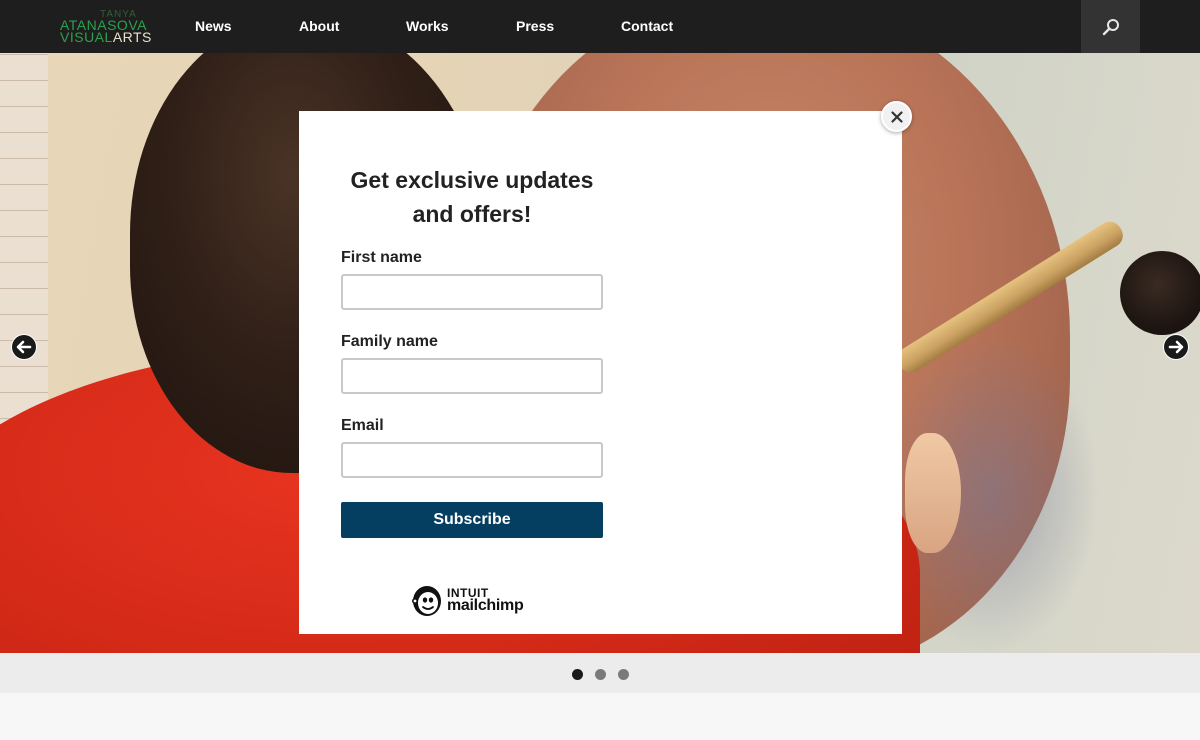 The image size is (1200, 740). What do you see at coordinates (472, 376) in the screenshot?
I see `family-name-input` at bounding box center [472, 376].